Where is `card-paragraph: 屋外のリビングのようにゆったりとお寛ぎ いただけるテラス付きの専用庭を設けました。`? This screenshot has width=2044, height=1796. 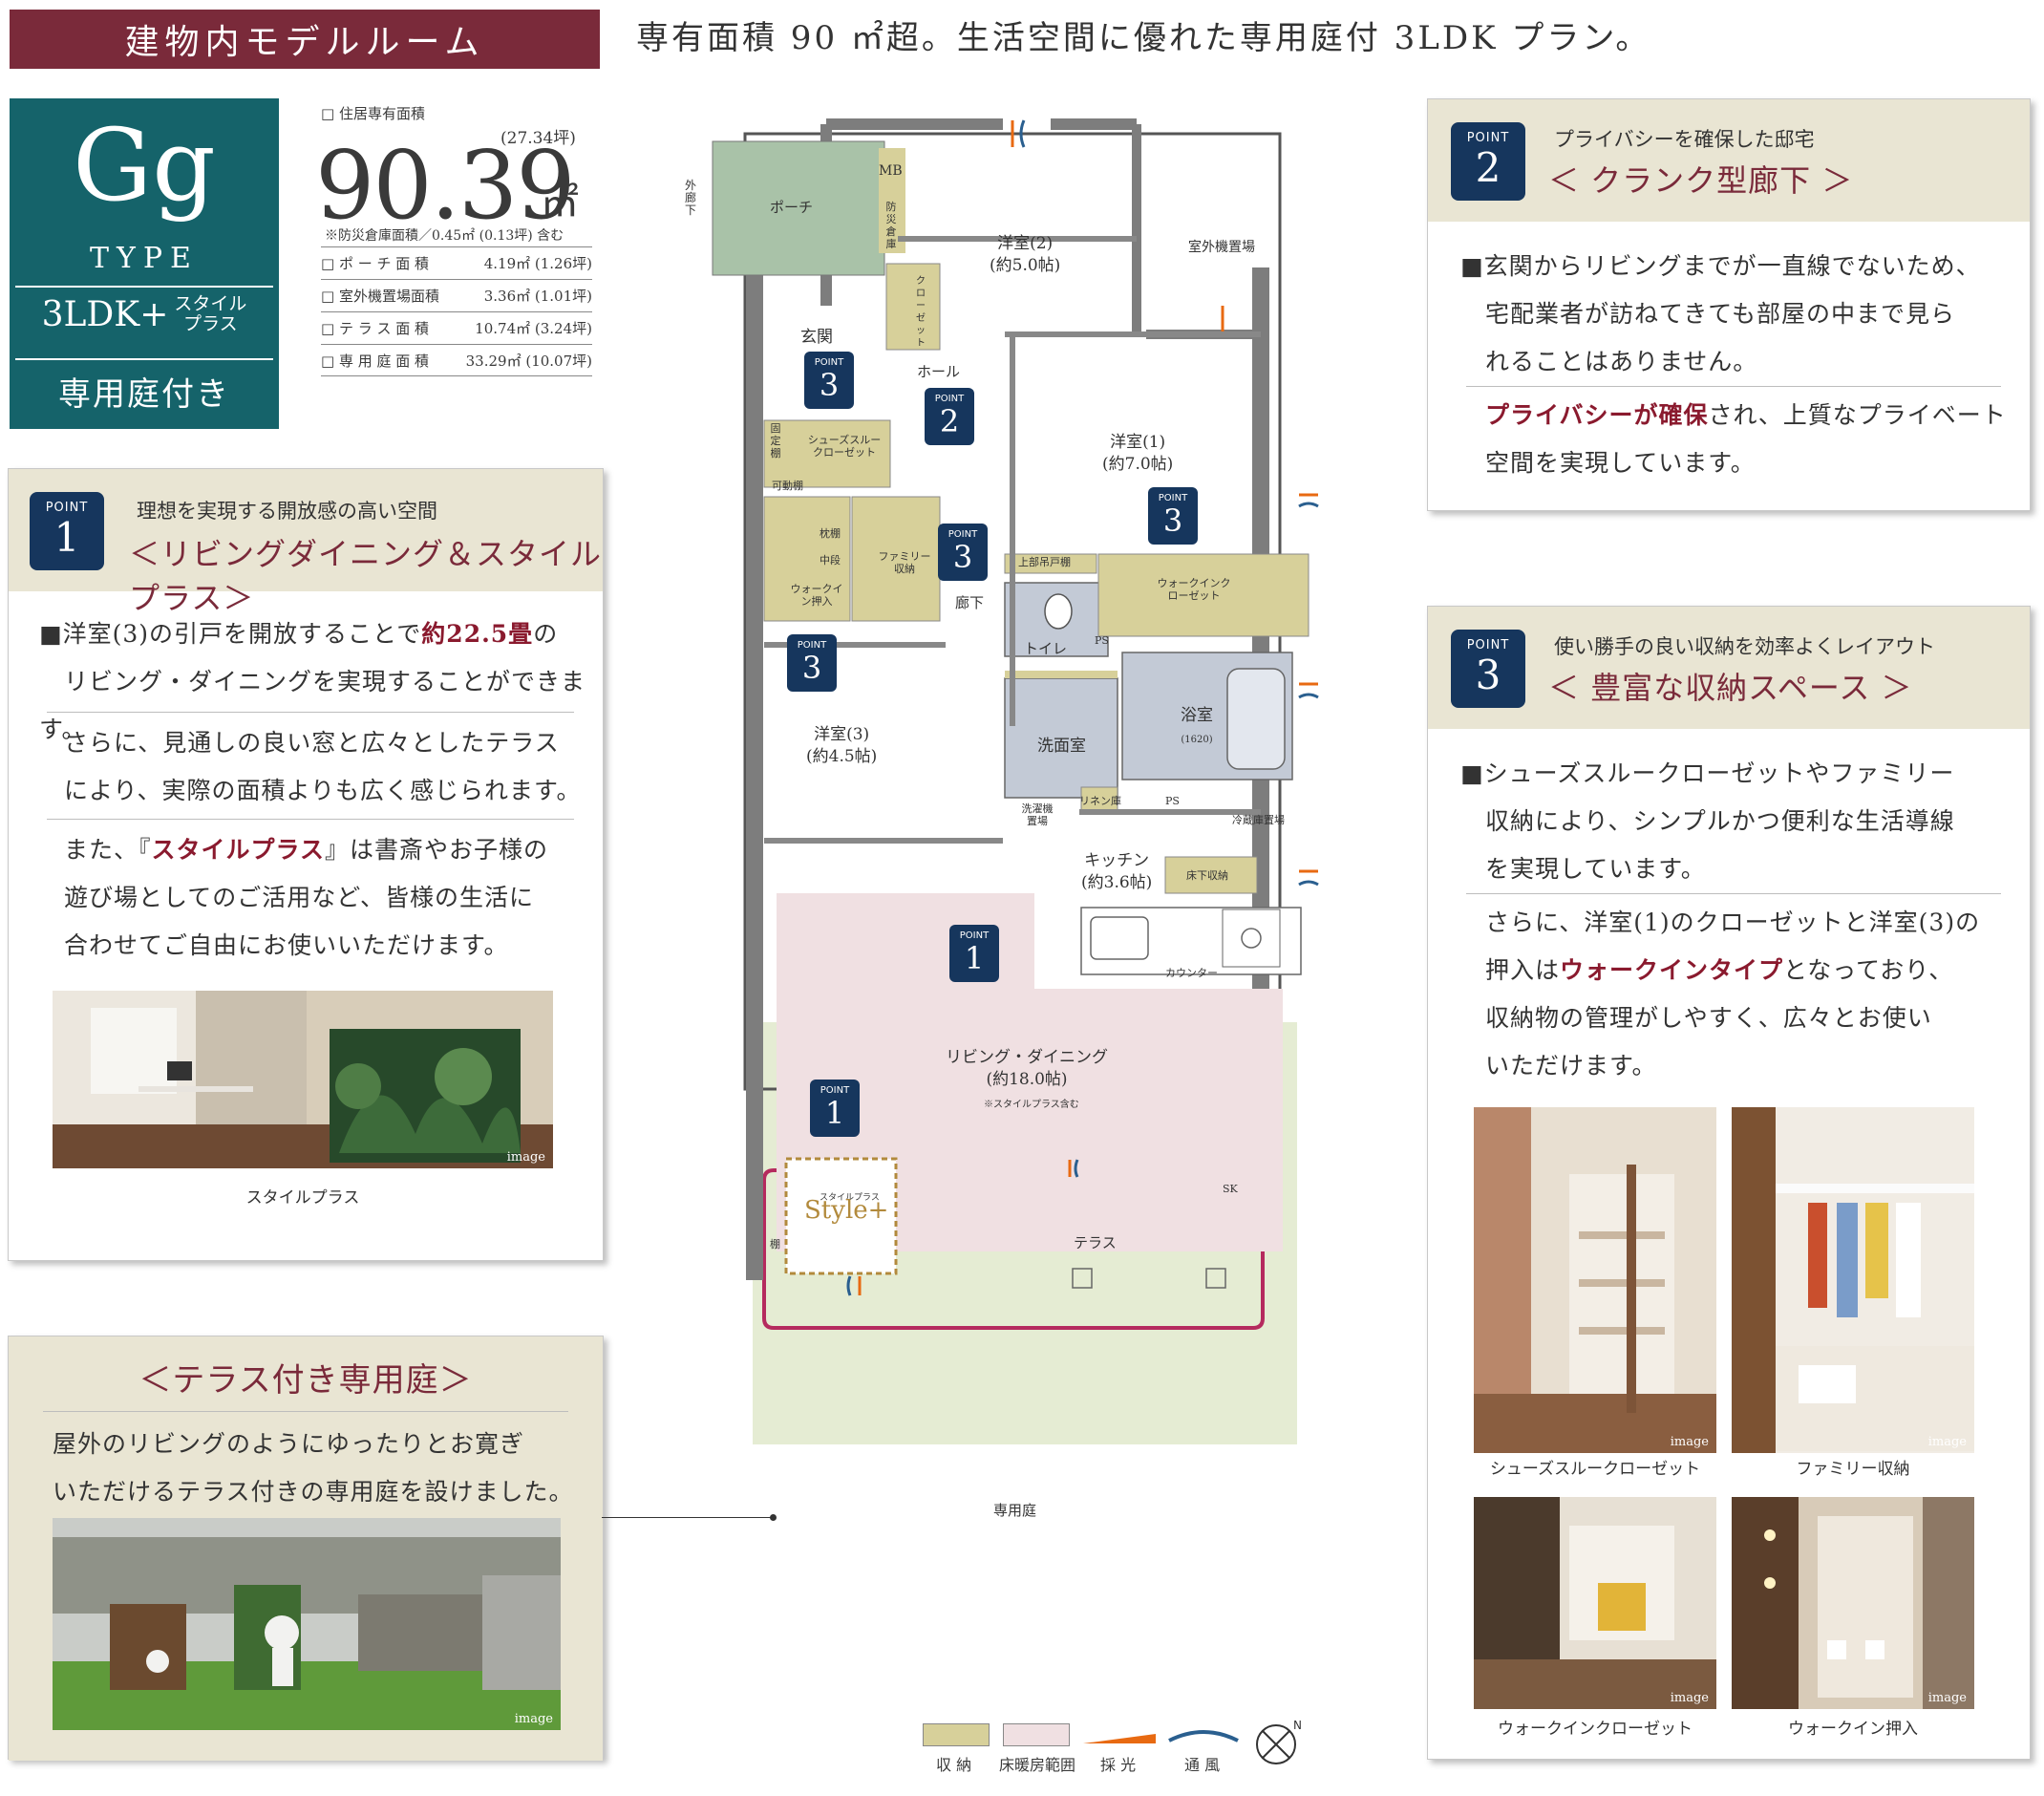
card-paragraph: 屋外のリビングのようにゆったりとお寛ぎ いただけるテラス付きの専用庭を設けました。 is located at coordinates (313, 1468).